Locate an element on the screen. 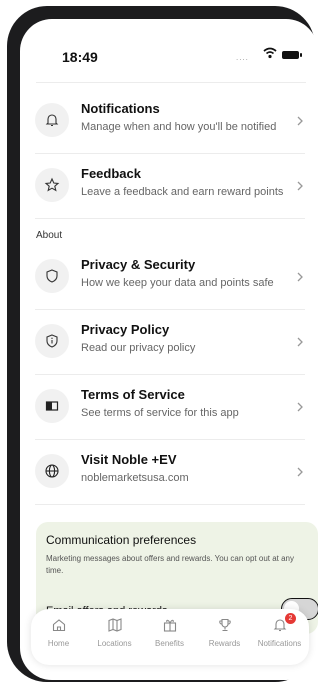 The height and width of the screenshot is (686, 324). wifi-icon is located at coordinates (270, 53).